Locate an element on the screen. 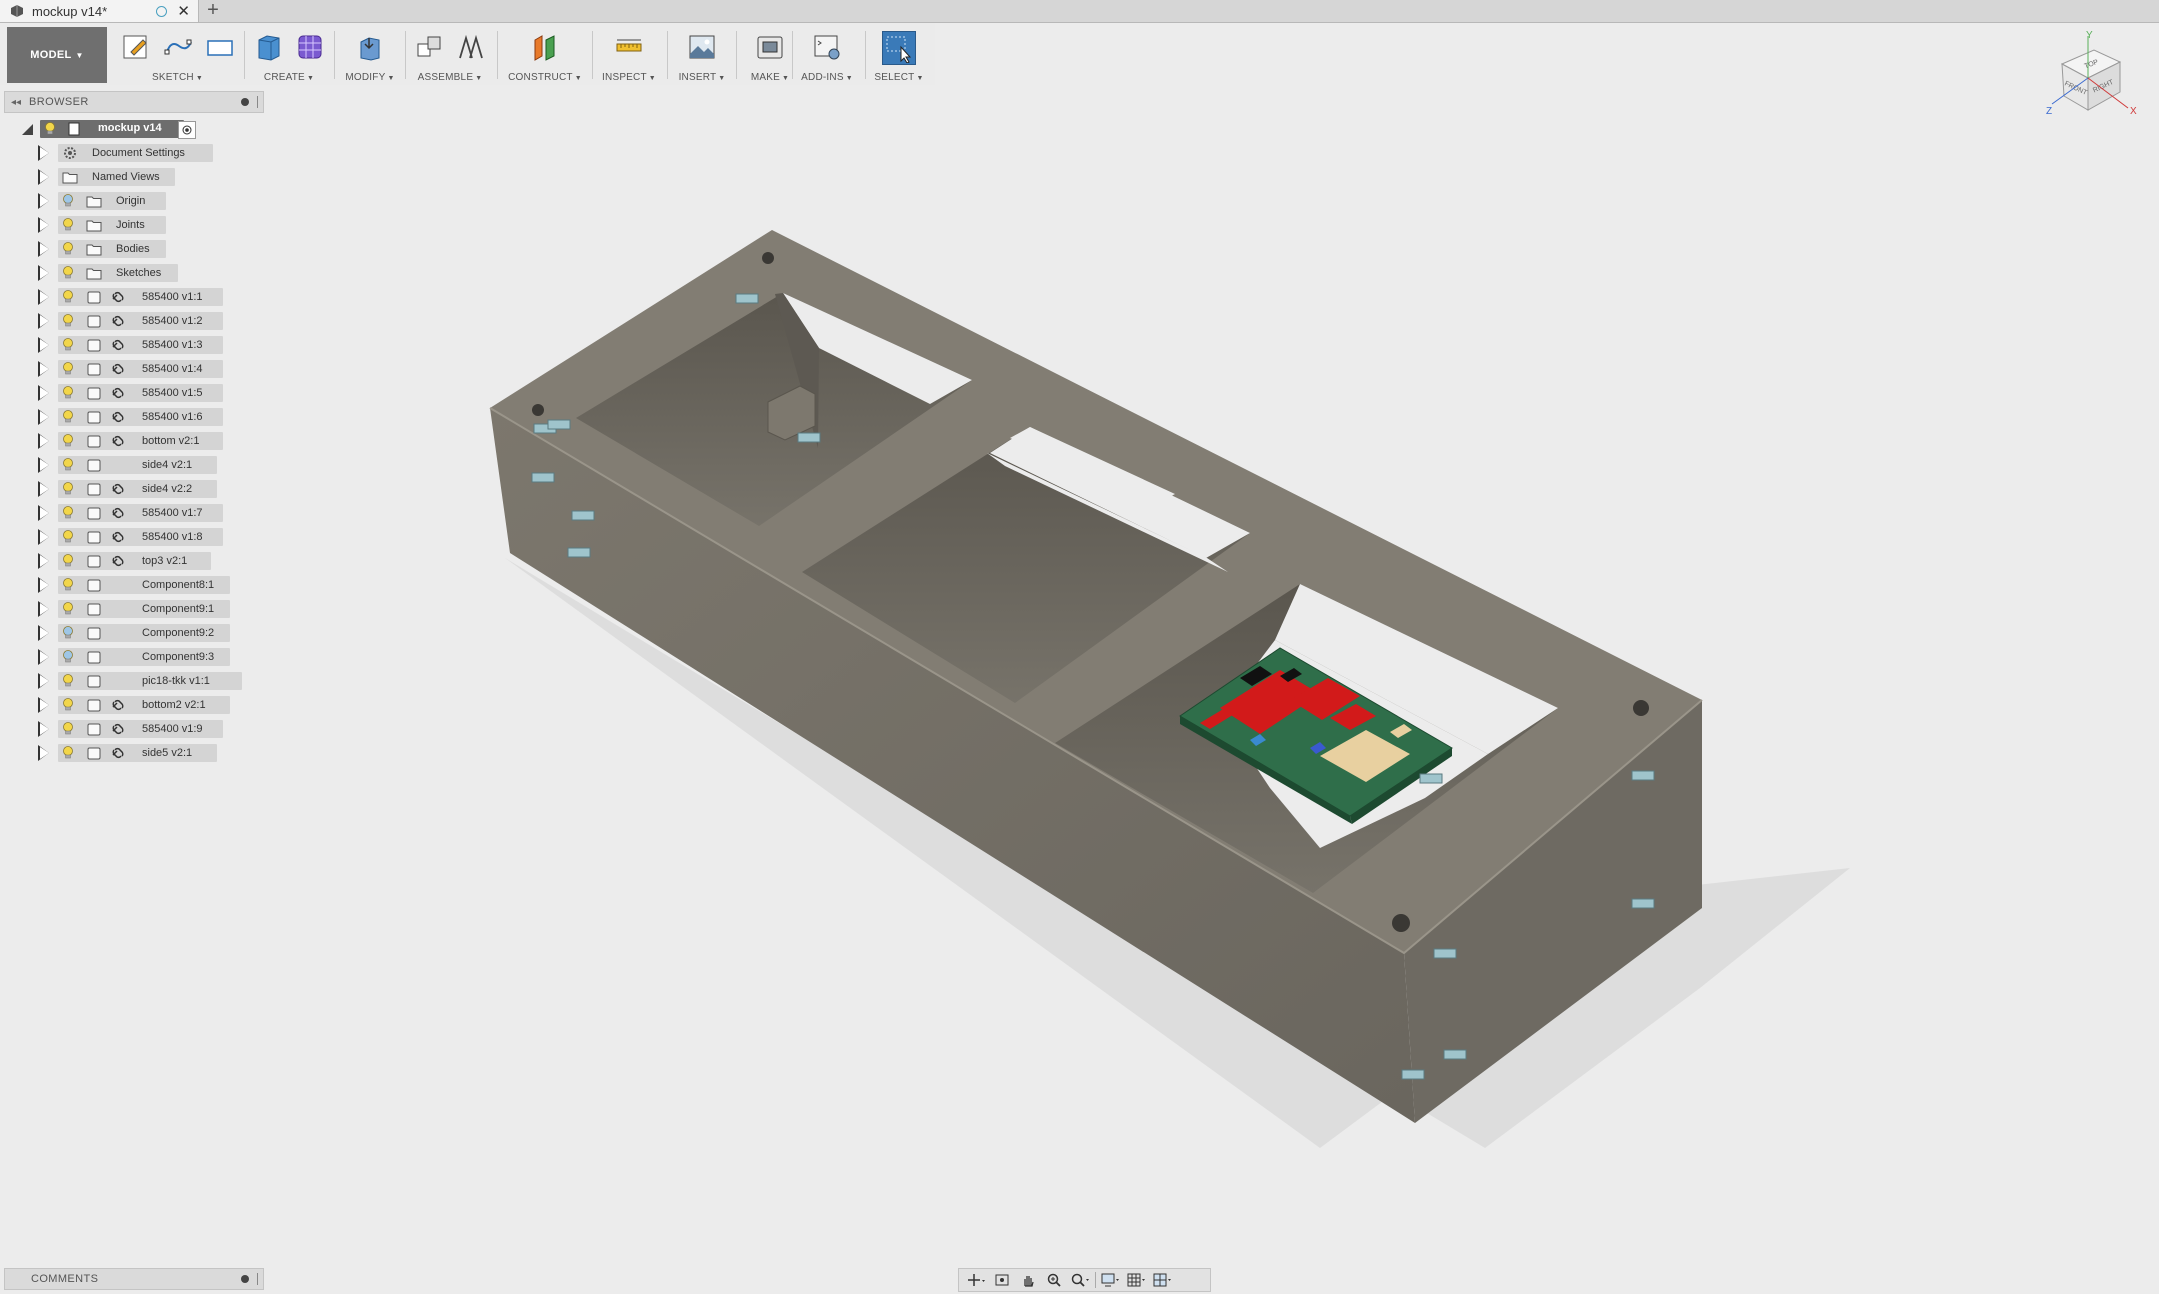 This screenshot has width=2159, height=1294. toolbar-group-select: SELECT ▼ is located at coordinates (899, 56).